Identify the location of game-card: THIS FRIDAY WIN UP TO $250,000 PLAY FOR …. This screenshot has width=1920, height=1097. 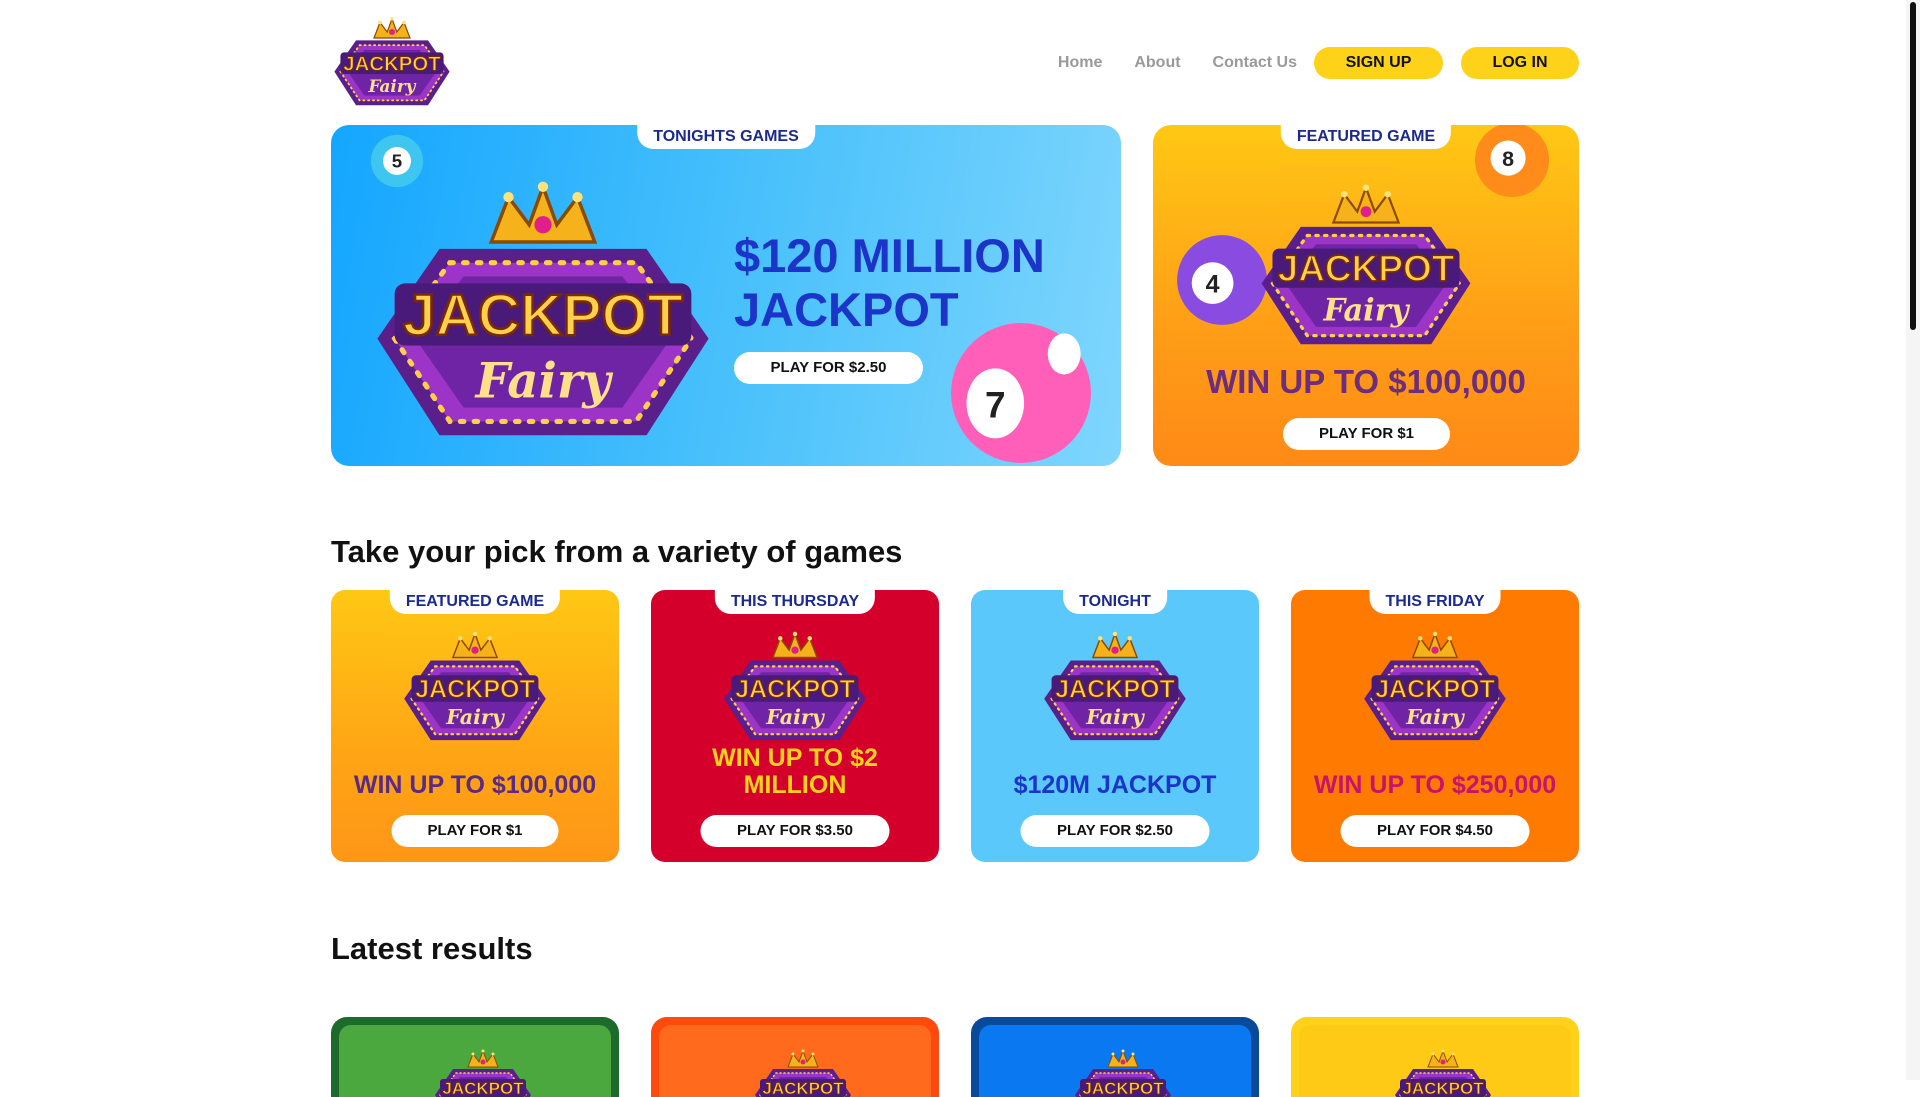
(1435, 726).